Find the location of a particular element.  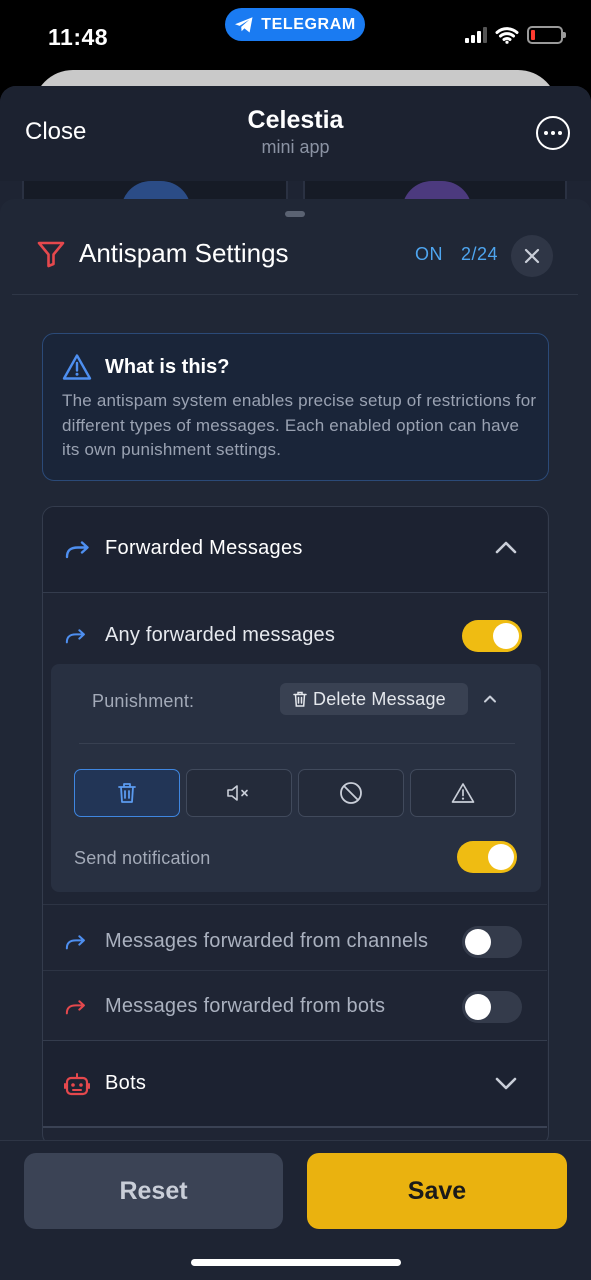

action-mute-button is located at coordinates (239, 793).